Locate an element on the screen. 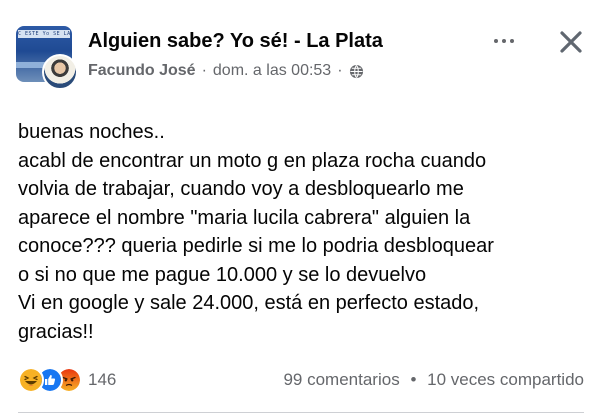  user-avatar is located at coordinates (60, 72).